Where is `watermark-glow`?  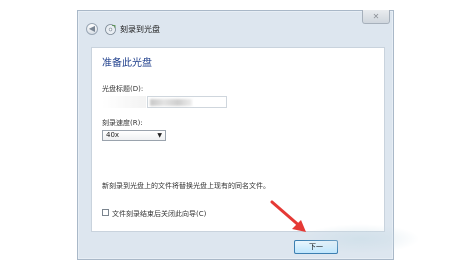 watermark-glow is located at coordinates (360, 239).